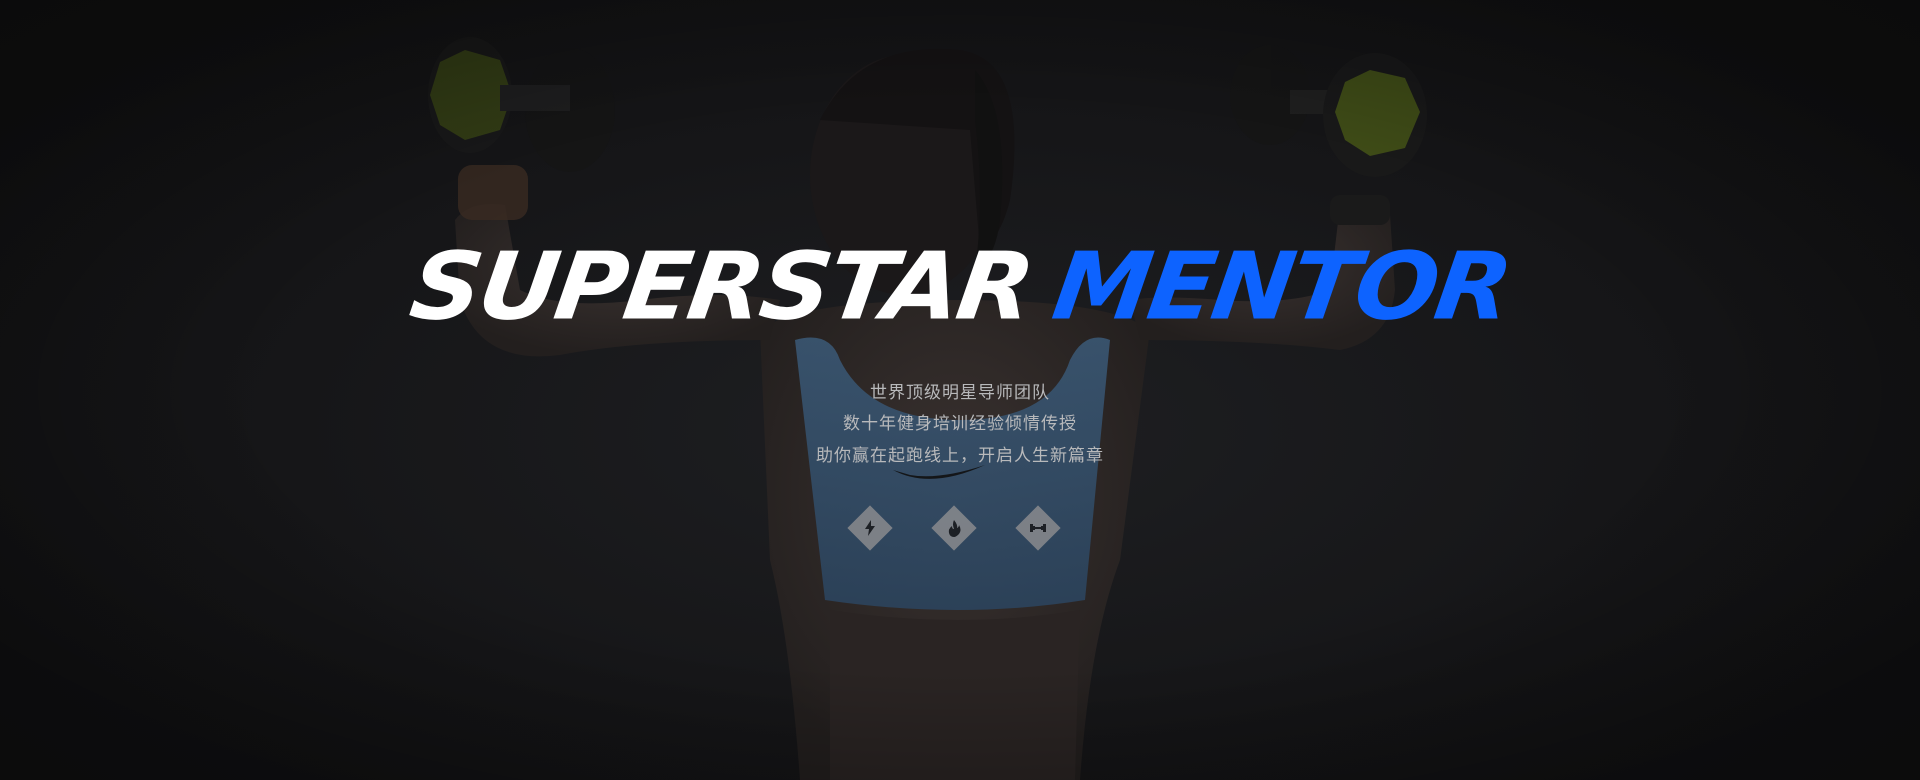  I want to click on dumbbell-icon, so click(1038, 528).